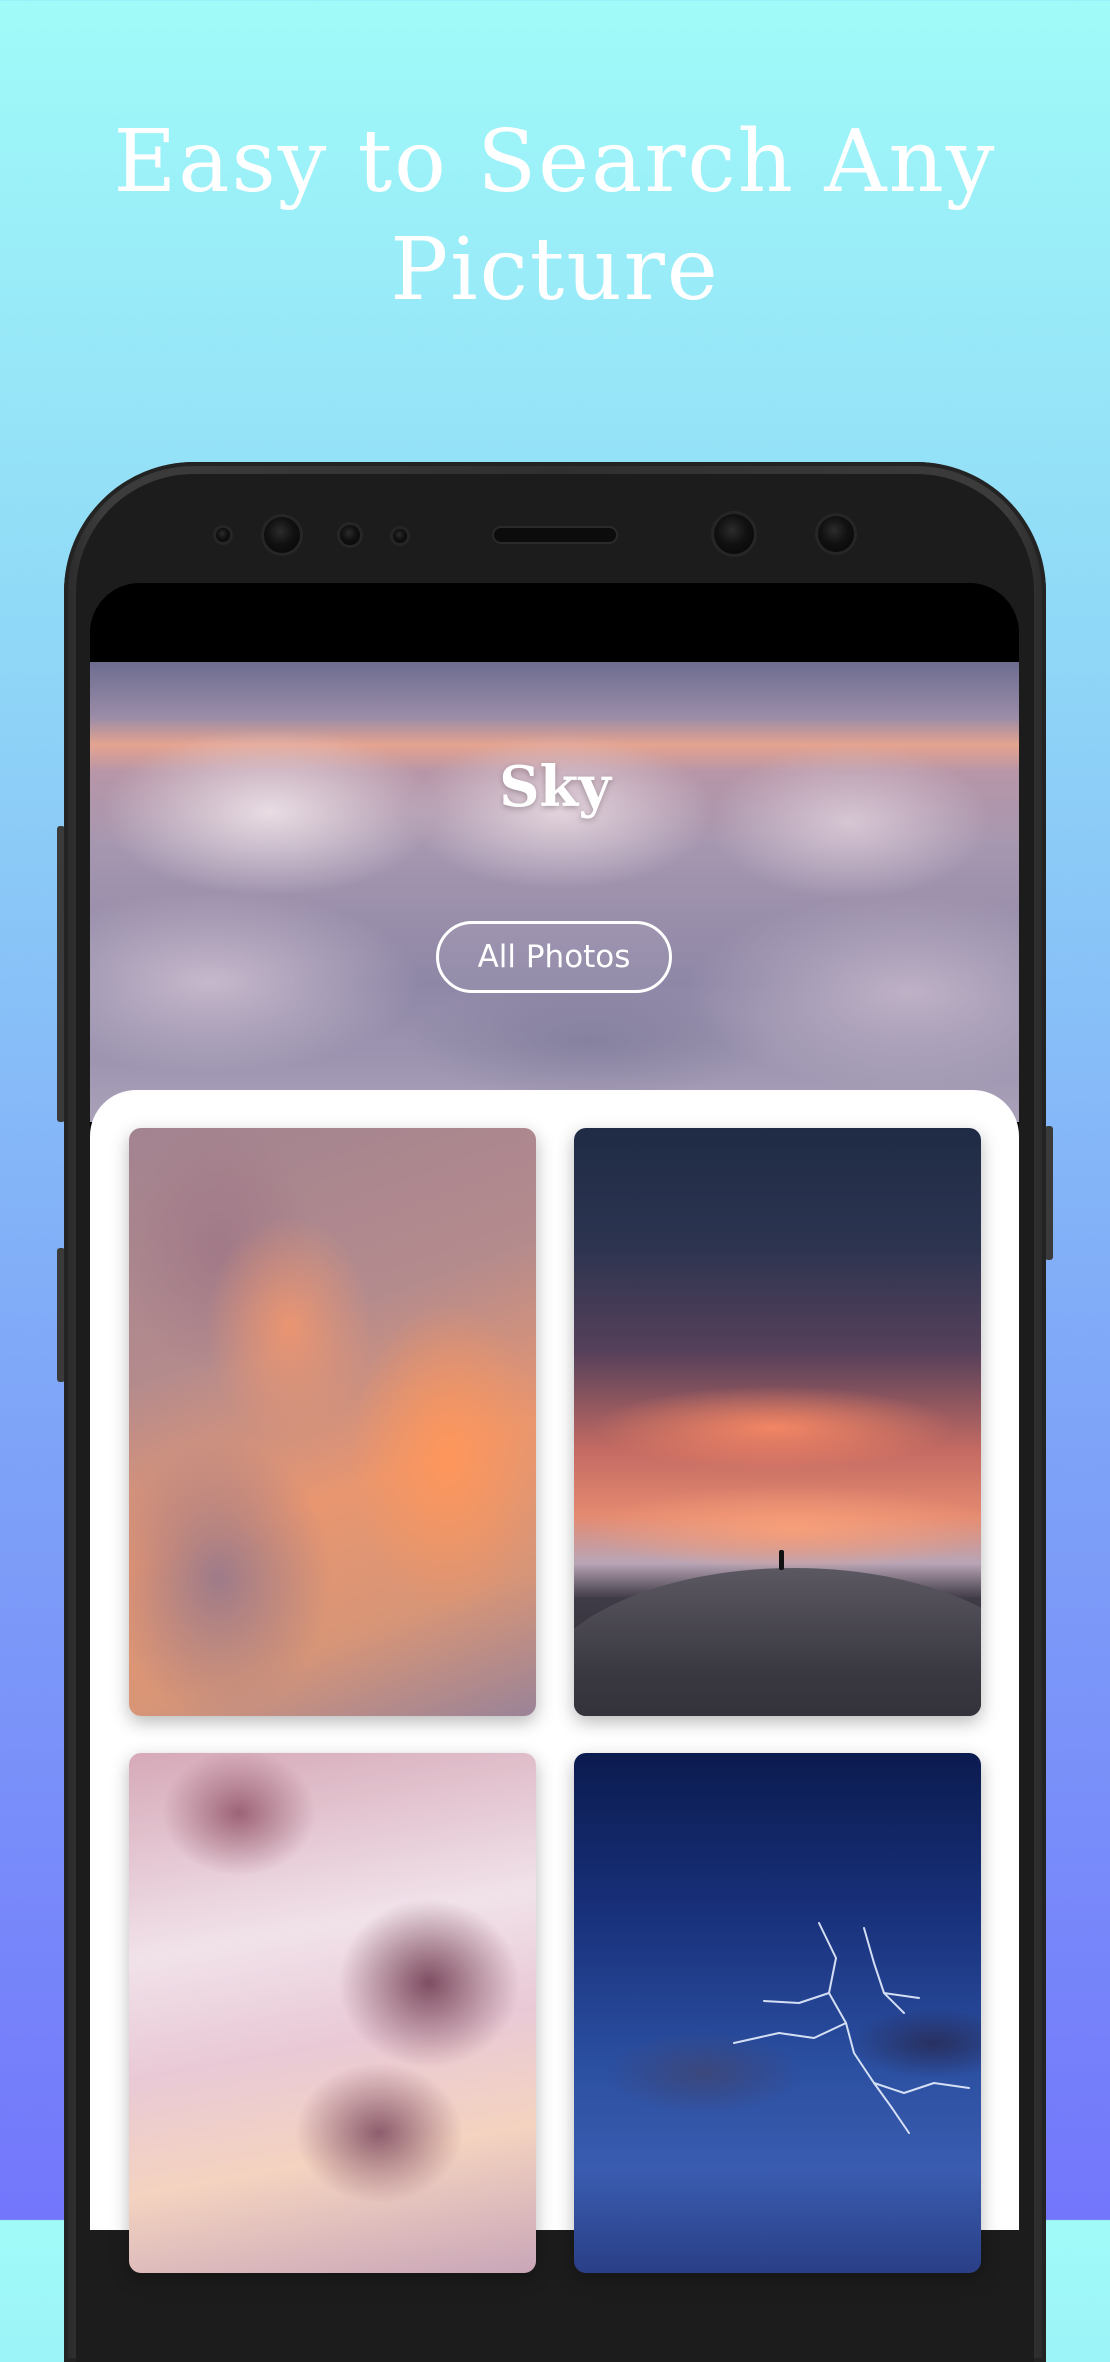  What do you see at coordinates (554, 622) in the screenshot?
I see `status-bar` at bounding box center [554, 622].